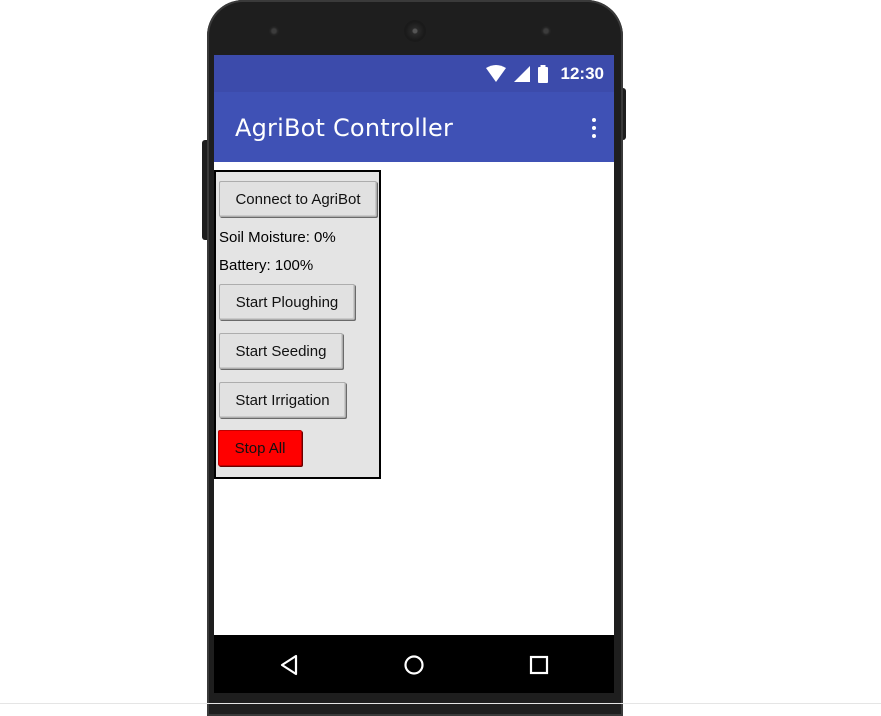  What do you see at coordinates (440, 703) in the screenshot?
I see `page-divider` at bounding box center [440, 703].